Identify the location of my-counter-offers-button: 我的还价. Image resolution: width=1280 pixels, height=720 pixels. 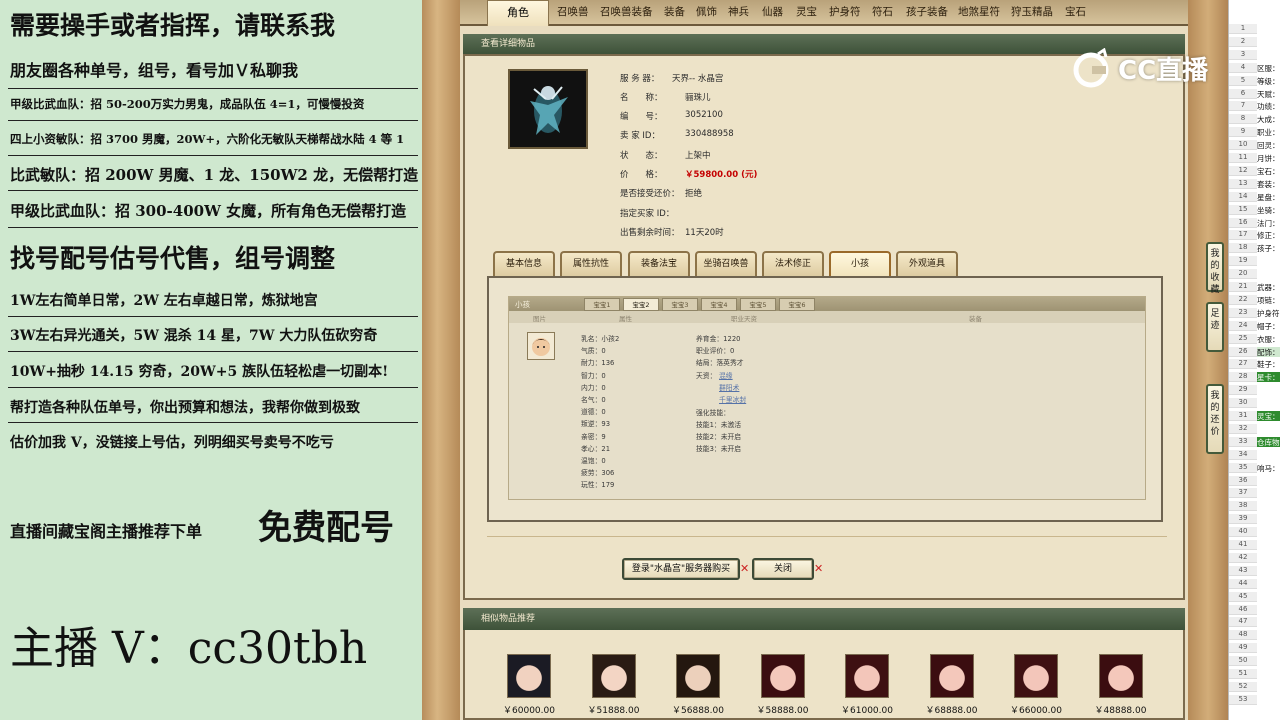
(1215, 419).